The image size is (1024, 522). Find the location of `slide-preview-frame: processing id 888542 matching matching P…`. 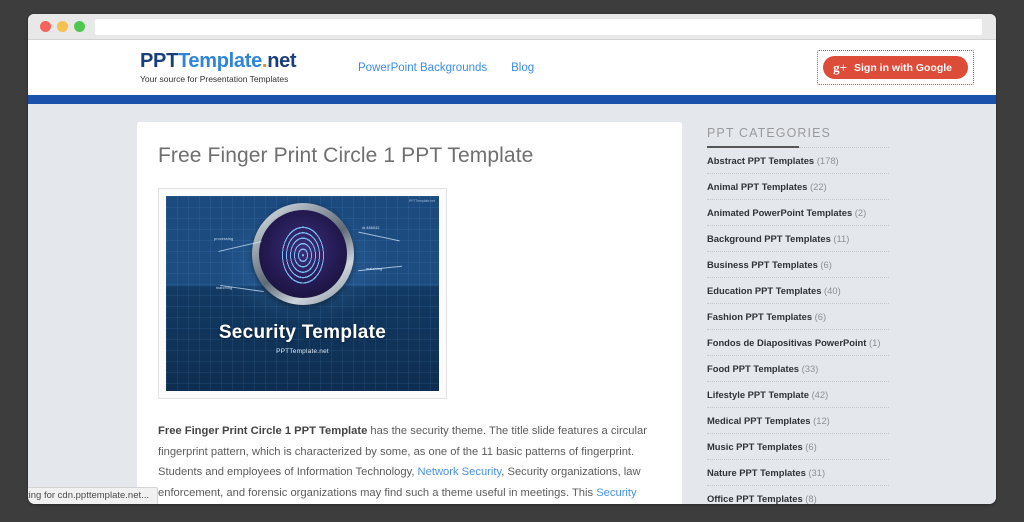

slide-preview-frame: processing id 888542 matching matching P… is located at coordinates (302, 293).